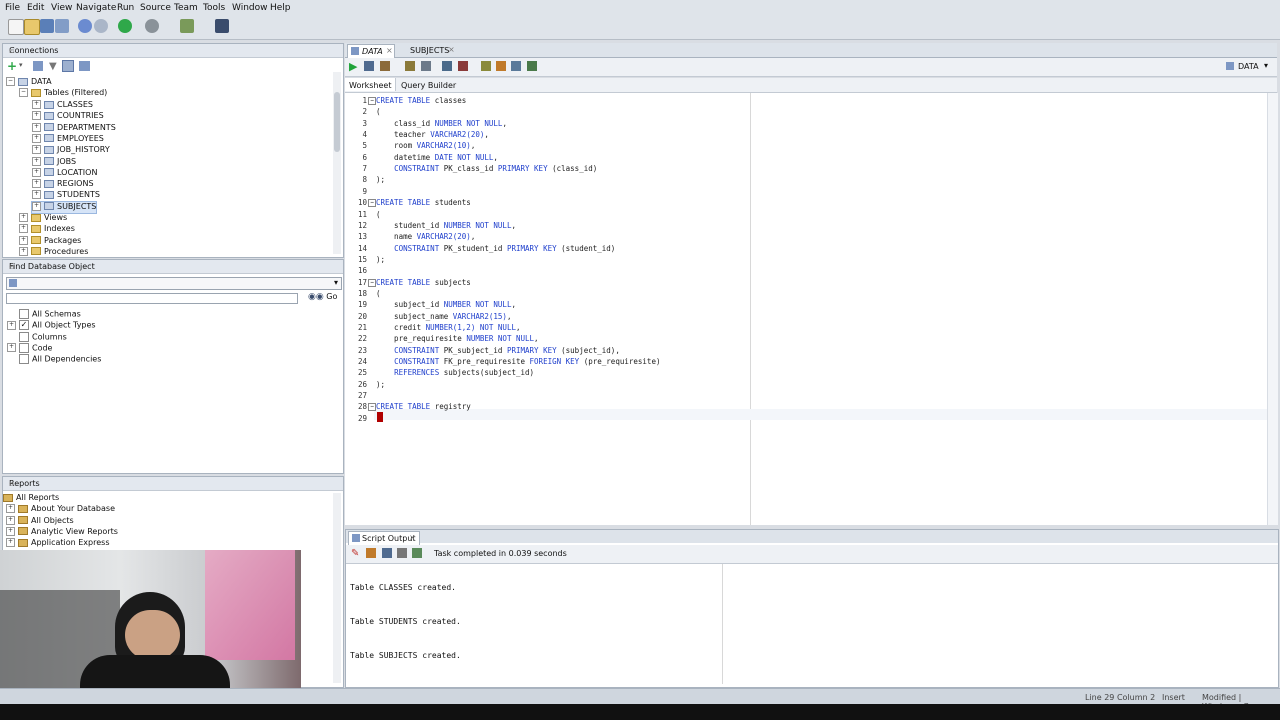  I want to click on tree-item-data: − DATA, so click(29, 82).